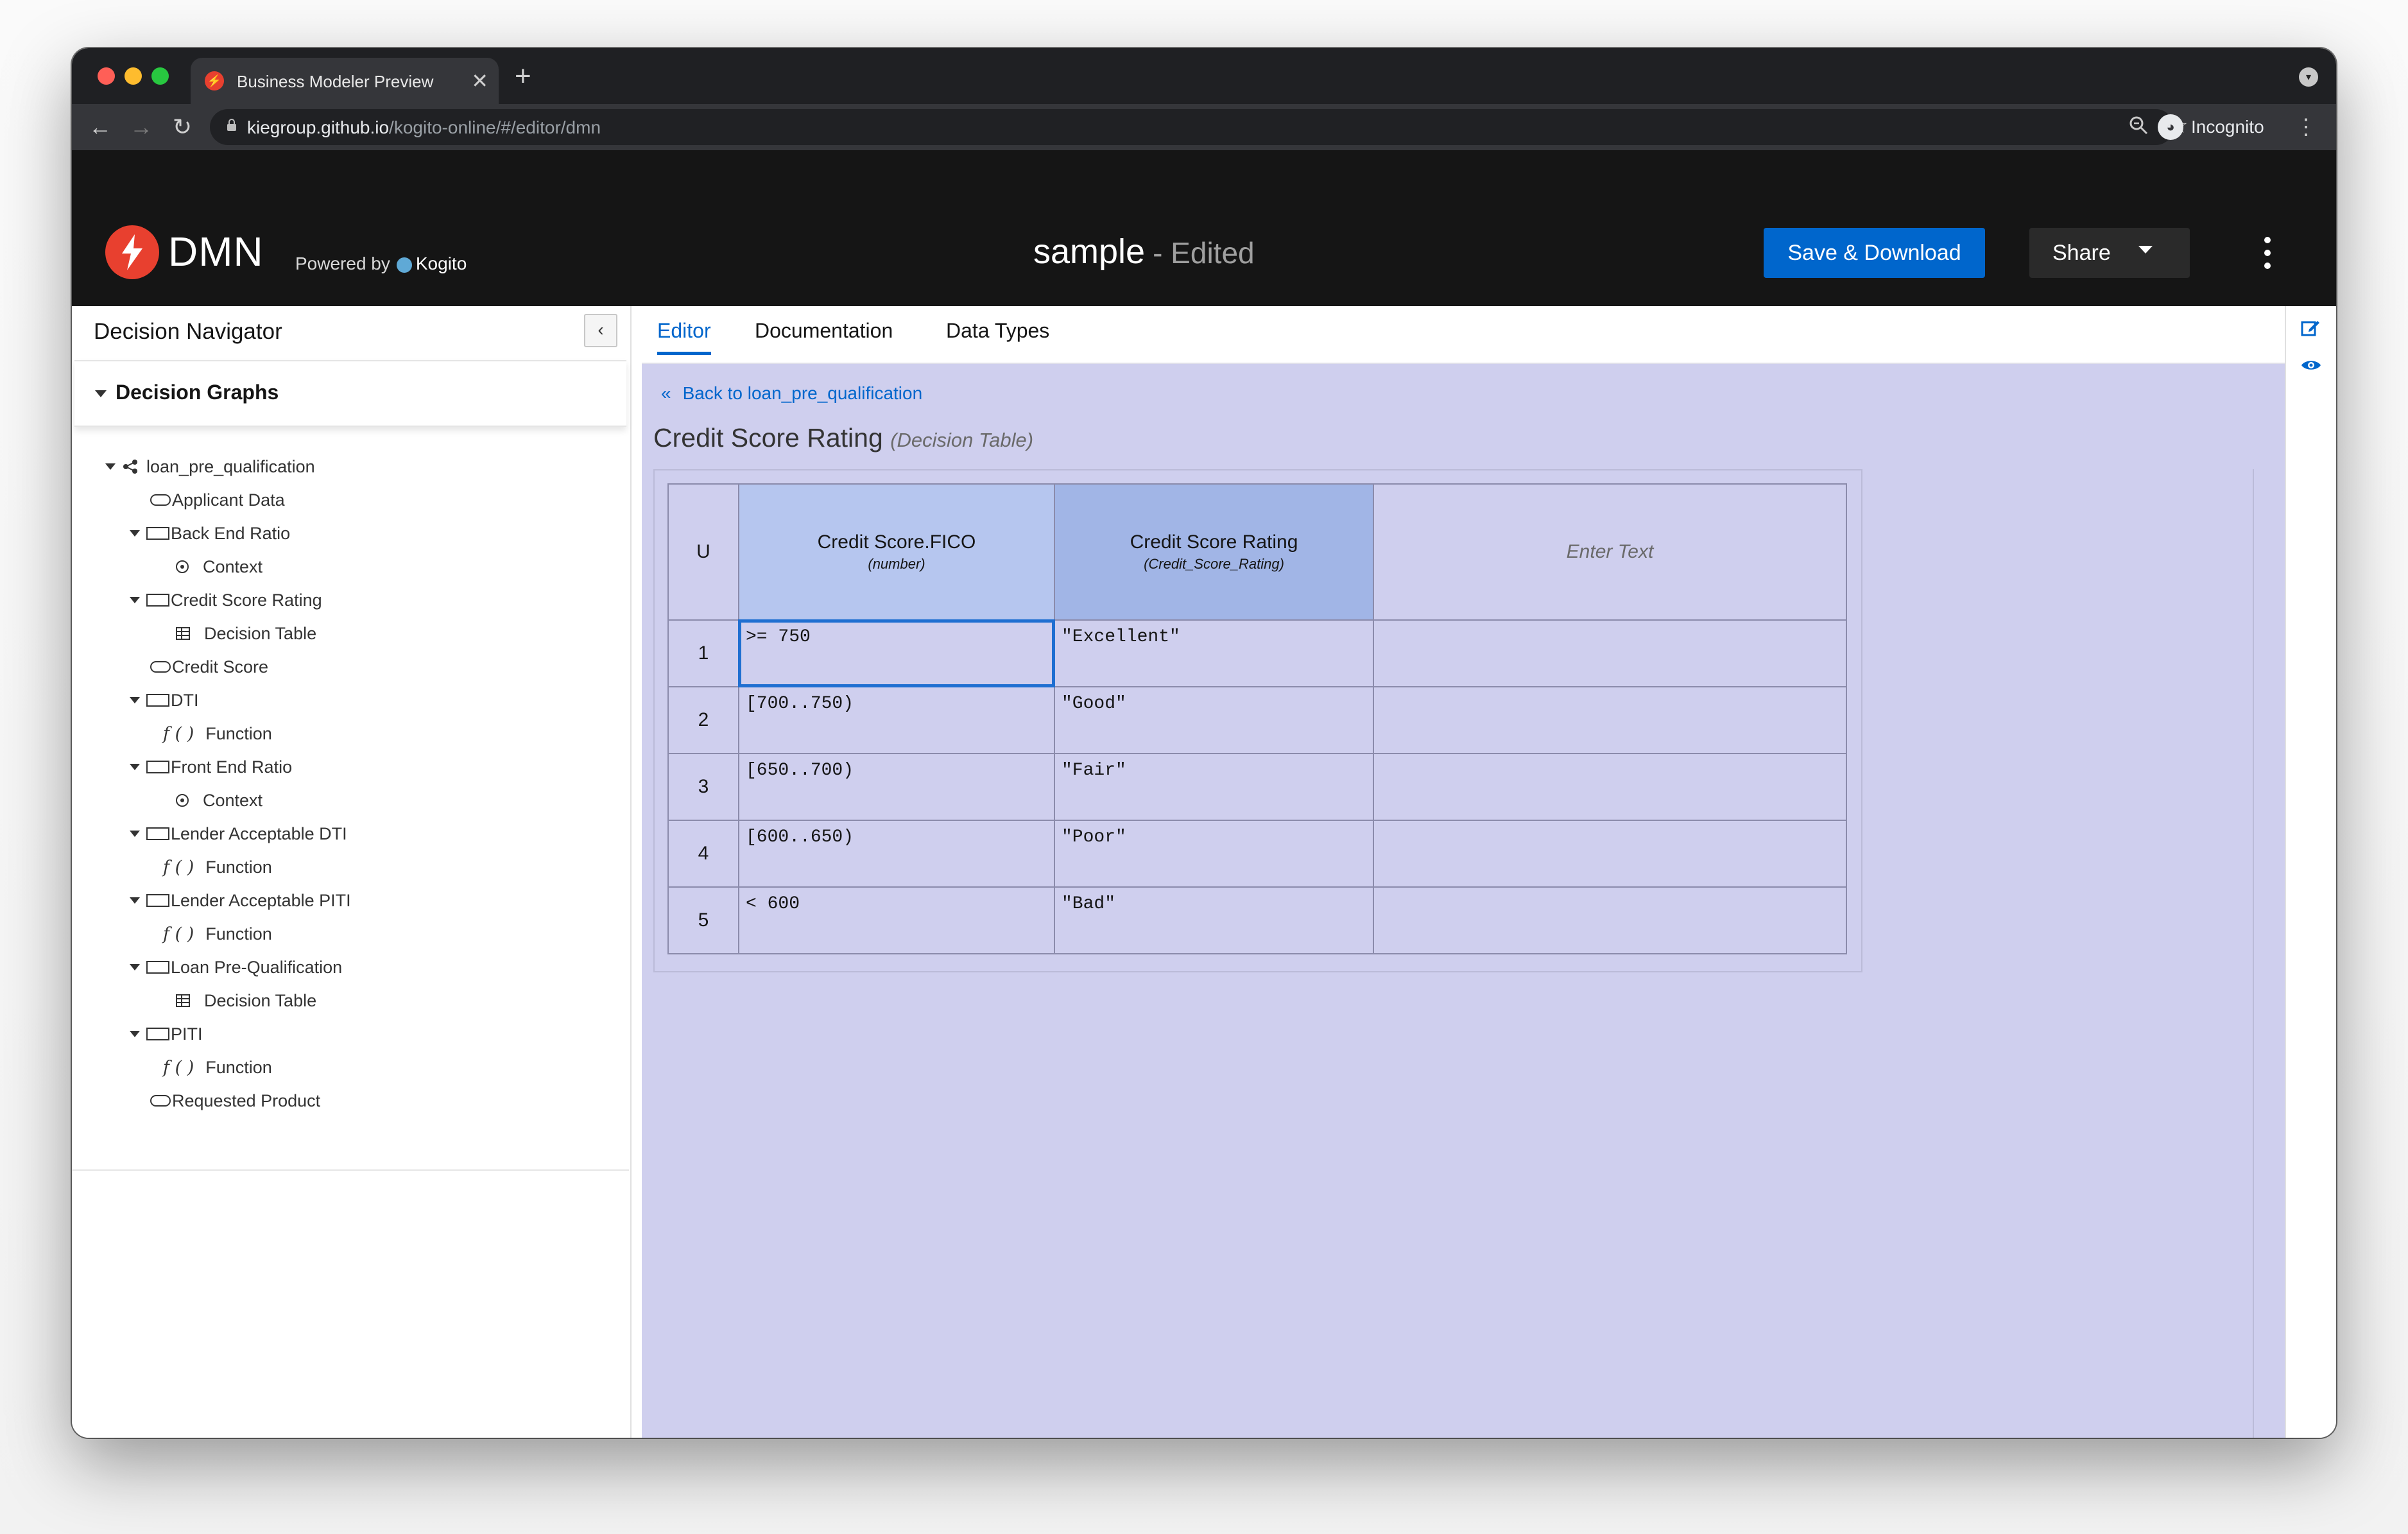 This screenshot has width=2408, height=1534. Describe the element at coordinates (1204, 76) in the screenshot. I see `browser-tab-strip: ⚡ Business Modeler Preview ✕ + ▾` at that location.